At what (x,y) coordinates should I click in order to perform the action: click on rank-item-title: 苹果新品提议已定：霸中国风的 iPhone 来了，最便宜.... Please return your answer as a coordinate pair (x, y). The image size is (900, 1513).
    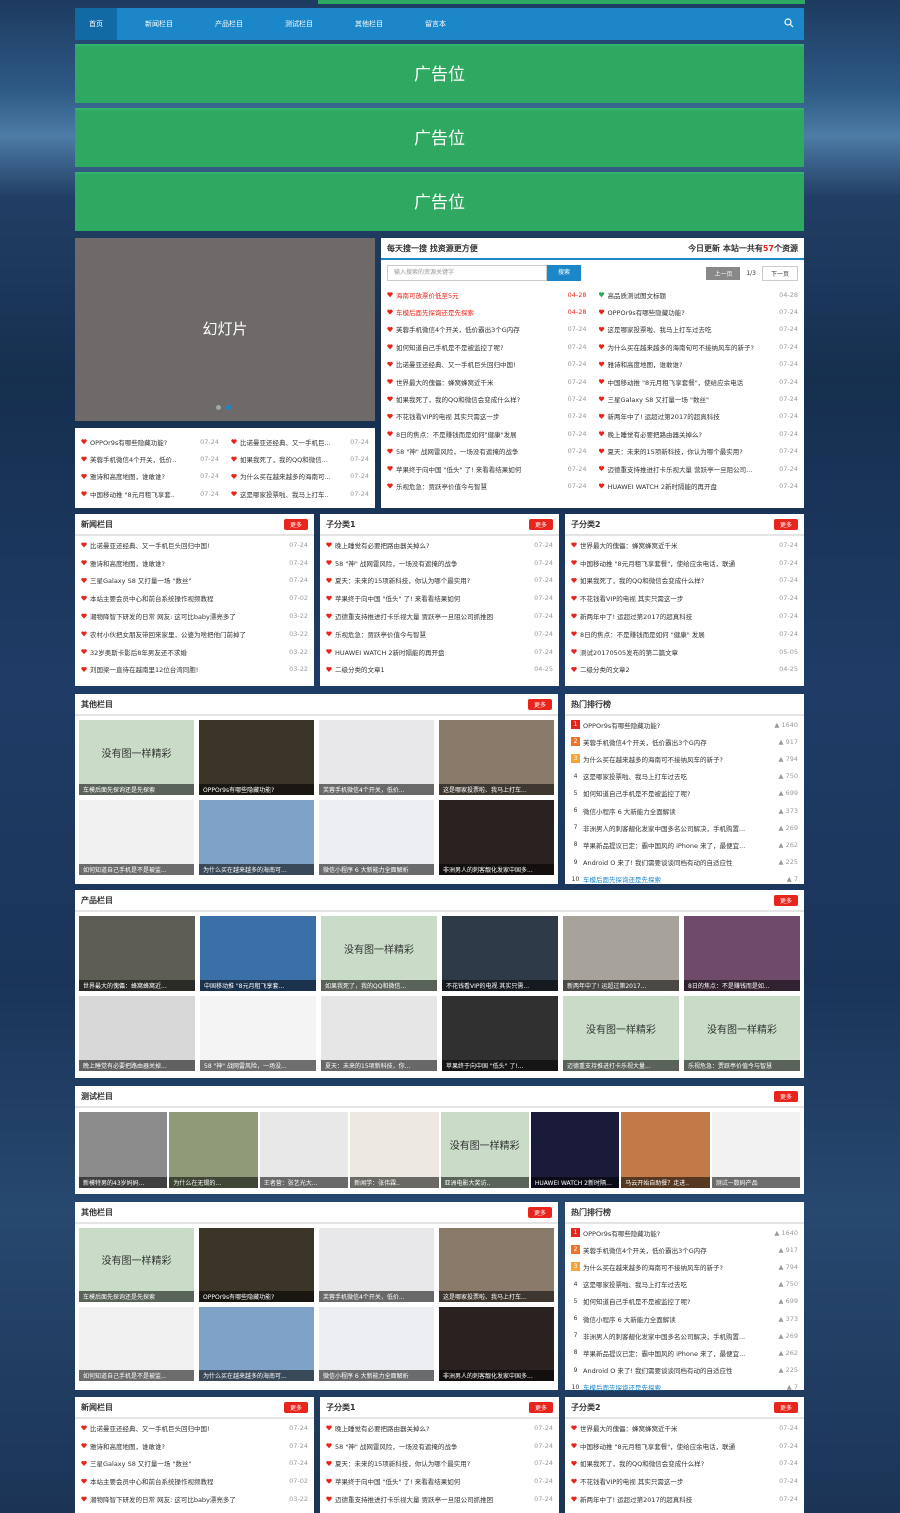
    Looking at the image, I should click on (664, 845).